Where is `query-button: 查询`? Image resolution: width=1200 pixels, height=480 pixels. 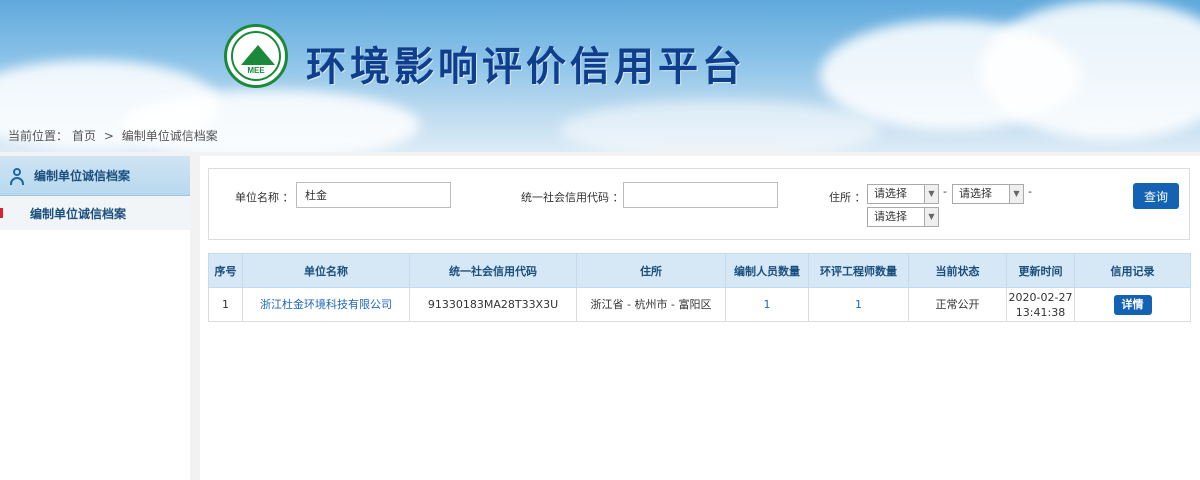 query-button: 查询 is located at coordinates (1156, 196).